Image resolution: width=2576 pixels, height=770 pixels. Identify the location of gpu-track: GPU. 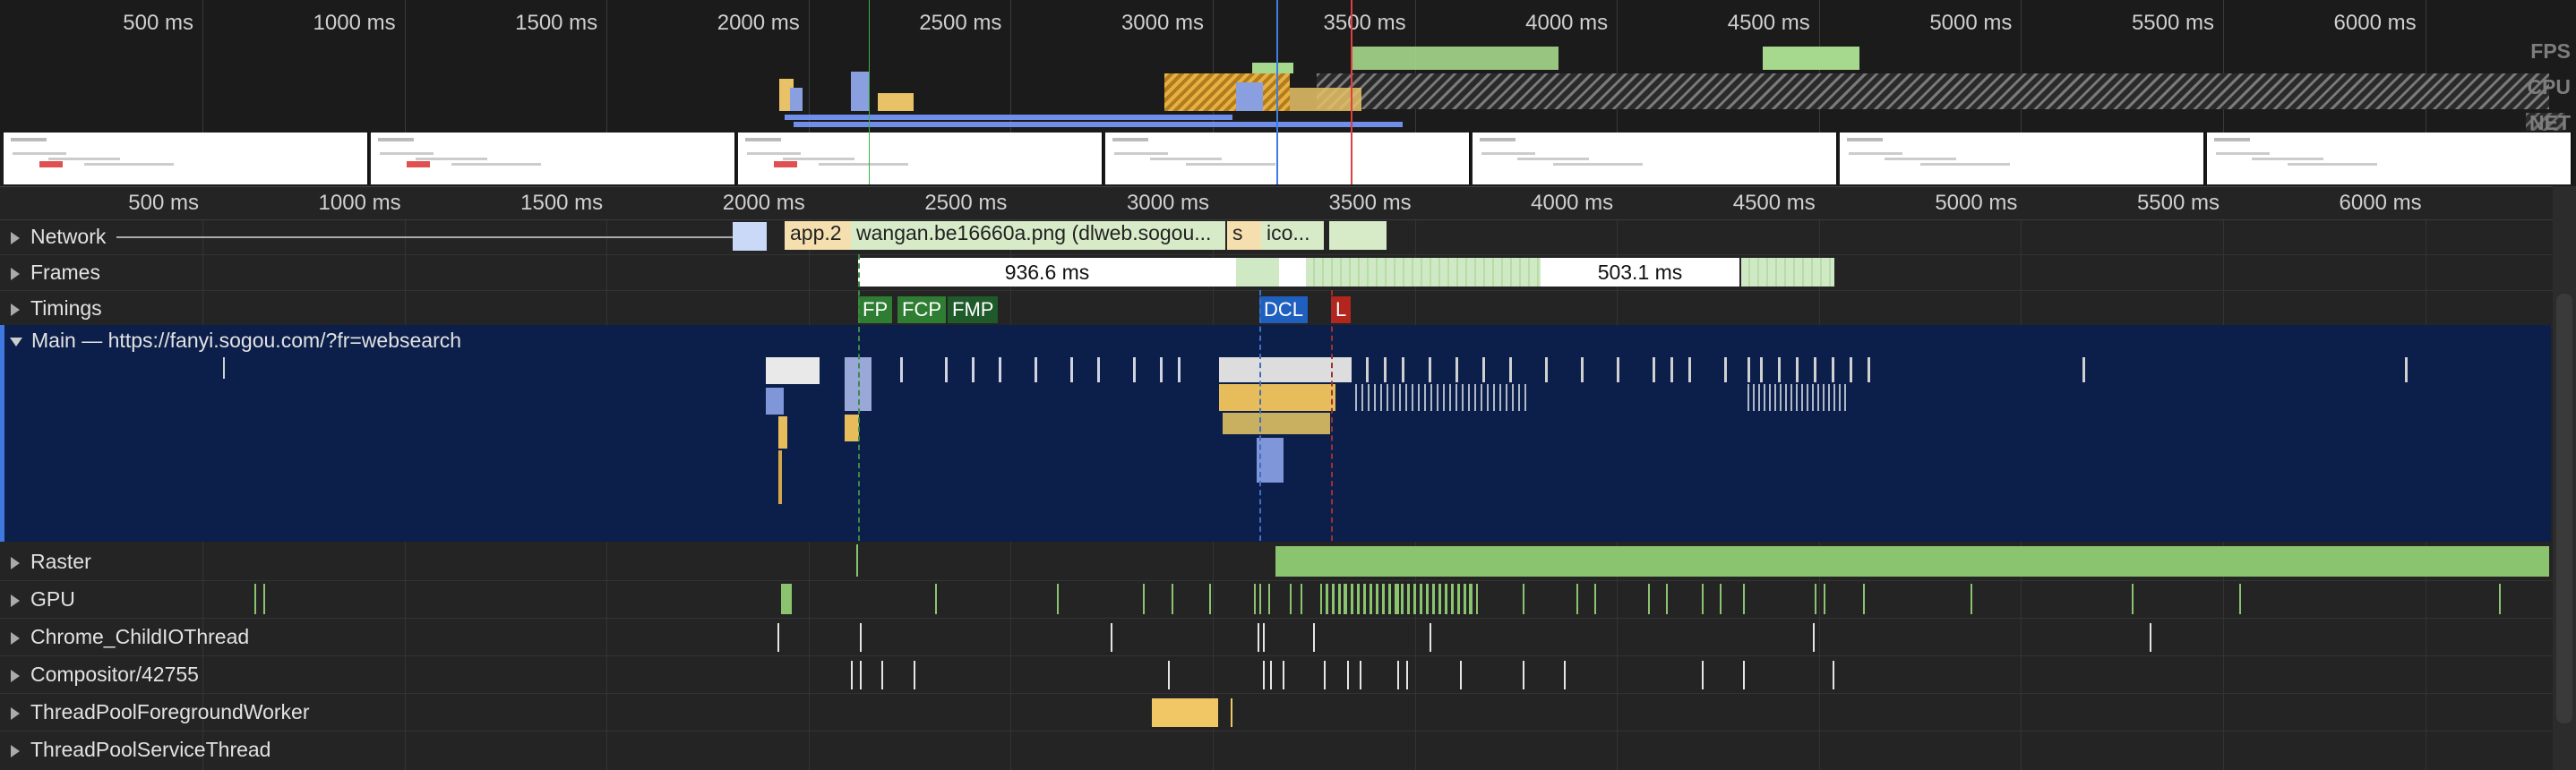
(1288, 599).